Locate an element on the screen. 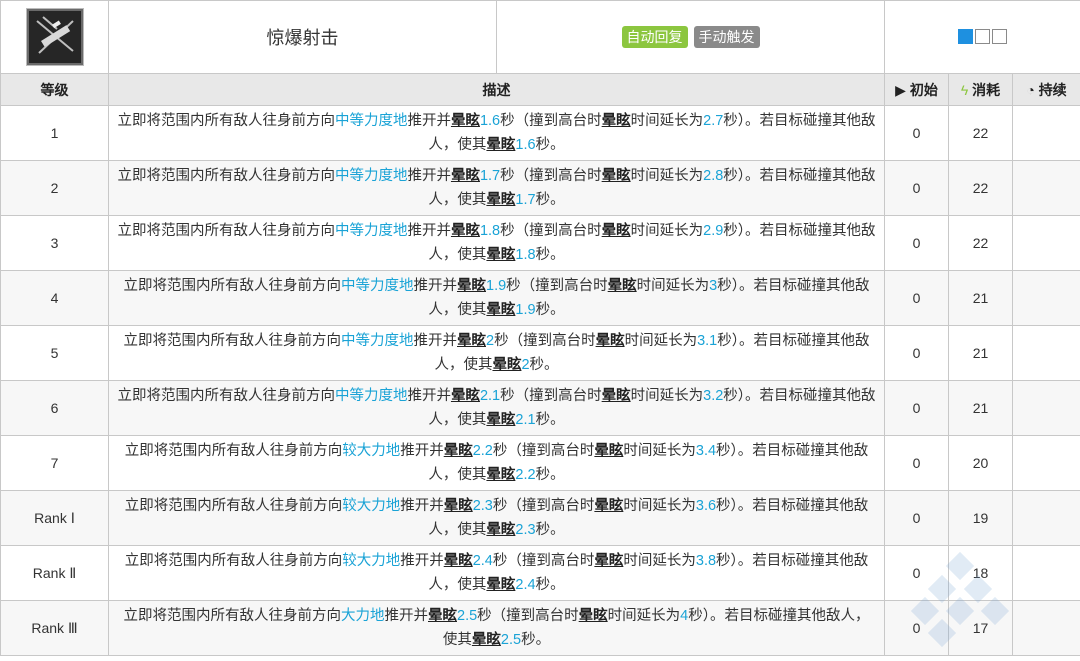  stun-duration-value: 2.3 is located at coordinates (482, 506).